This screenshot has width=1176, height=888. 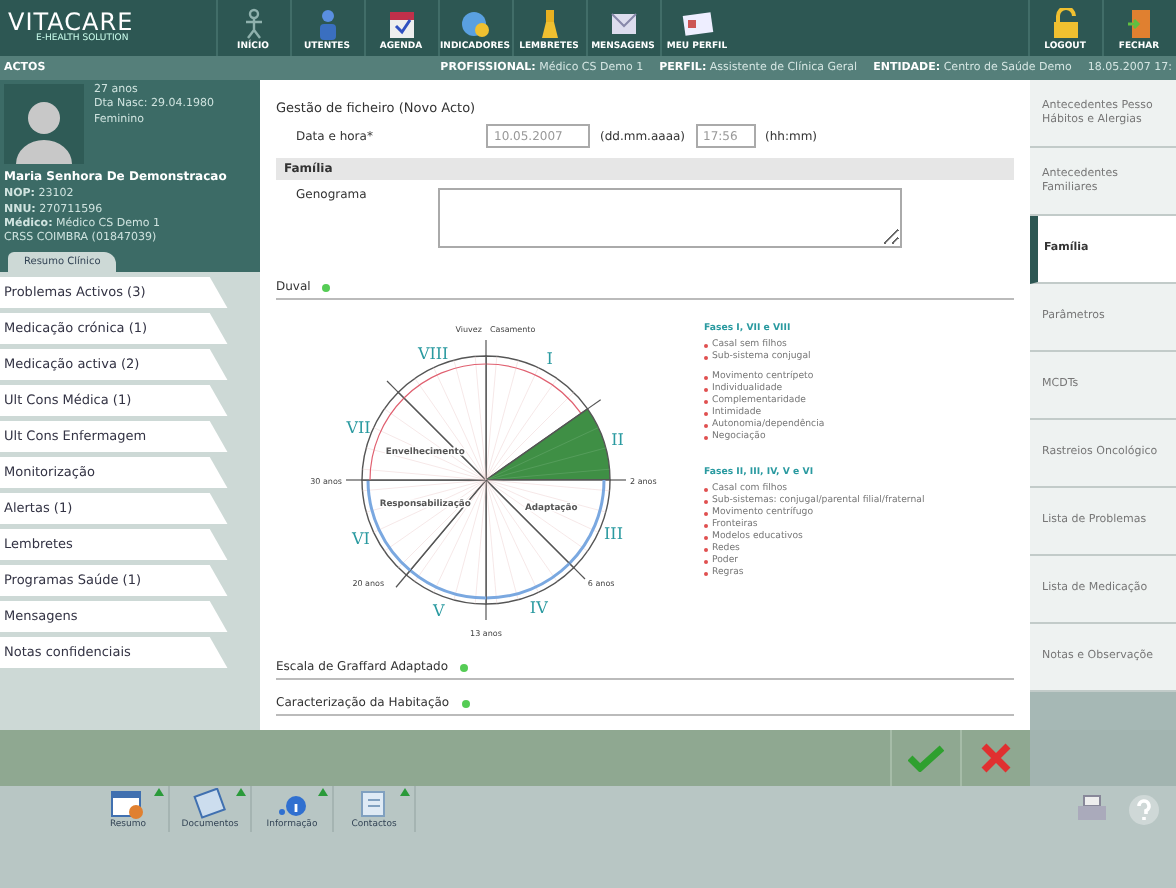 I want to click on app-logo: VITACARE, so click(x=72, y=22).